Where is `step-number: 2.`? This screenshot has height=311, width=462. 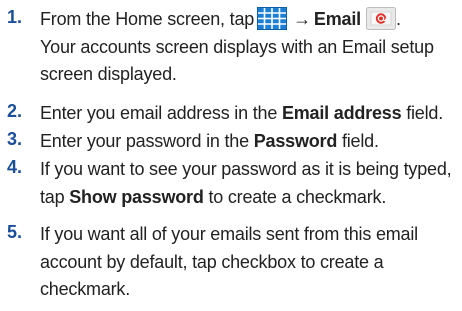
step-number: 2. is located at coordinates (15, 111).